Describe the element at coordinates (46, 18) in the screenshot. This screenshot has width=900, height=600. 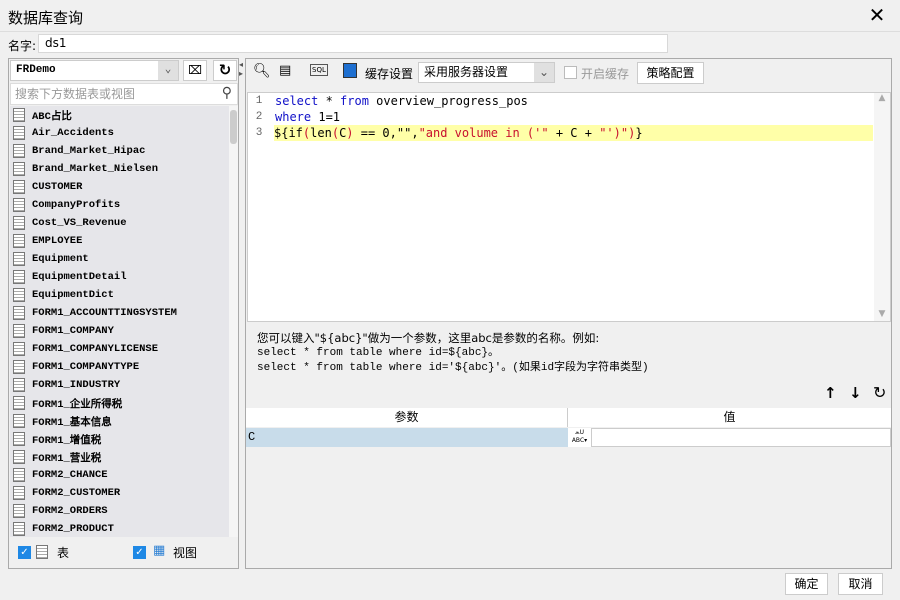
I see `window-title: 数据库查询` at that location.